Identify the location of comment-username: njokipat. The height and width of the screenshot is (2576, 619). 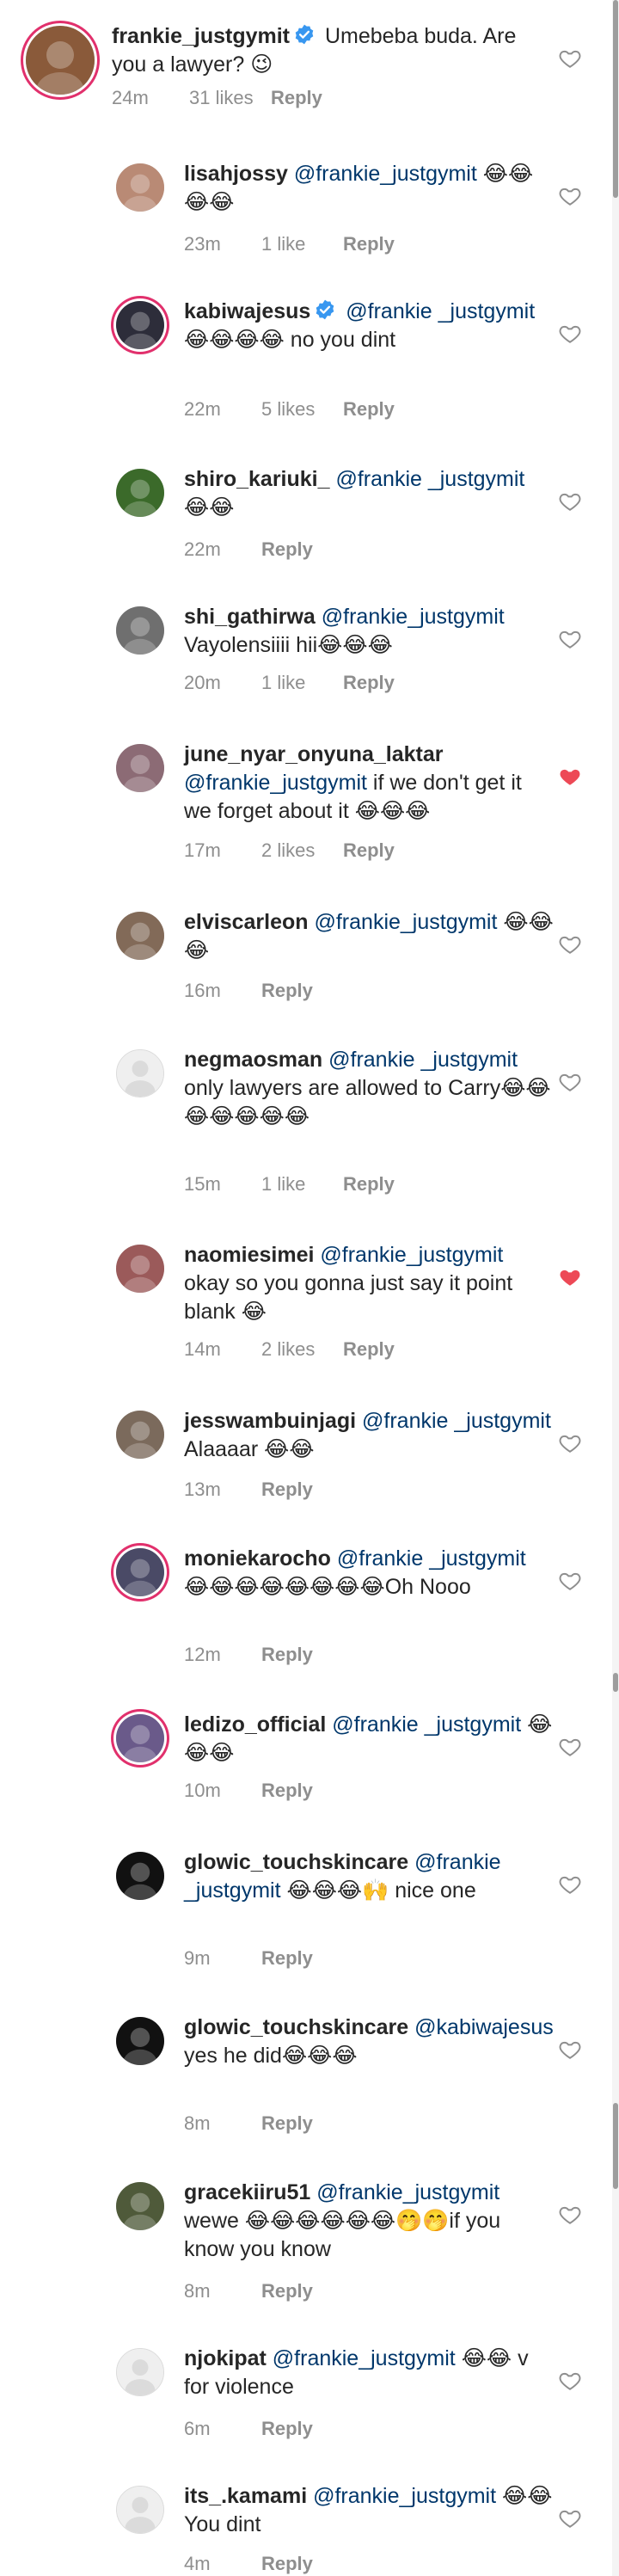
(225, 2358).